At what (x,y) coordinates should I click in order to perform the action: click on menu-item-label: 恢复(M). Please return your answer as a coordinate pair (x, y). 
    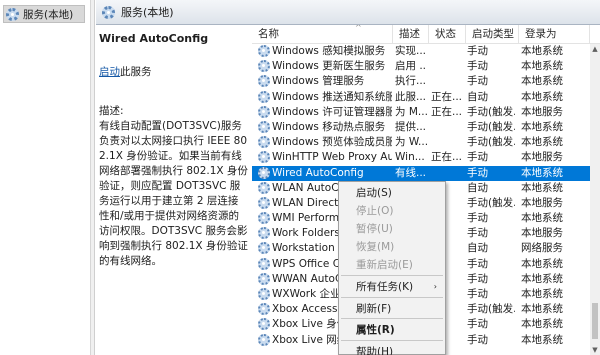
    Looking at the image, I should click on (375, 247).